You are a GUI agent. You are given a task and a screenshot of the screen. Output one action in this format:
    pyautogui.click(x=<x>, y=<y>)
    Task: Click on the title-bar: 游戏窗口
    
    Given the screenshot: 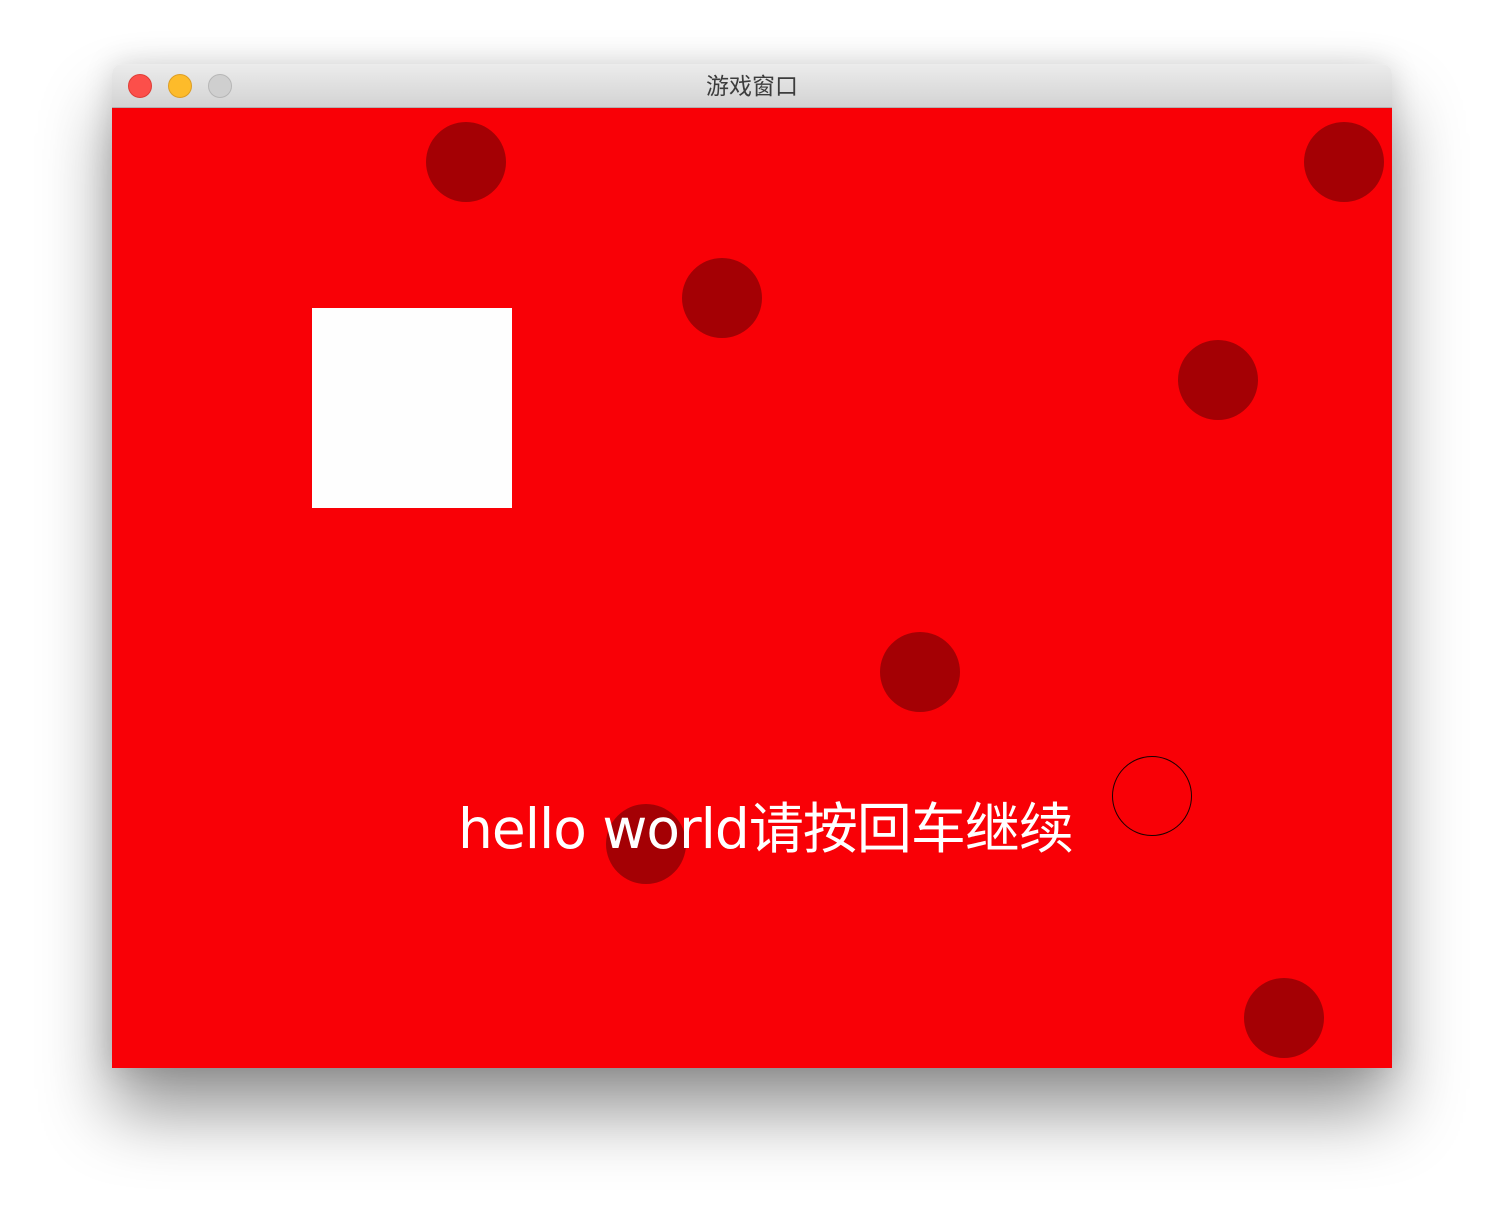 What is the action you would take?
    pyautogui.click(x=752, y=86)
    